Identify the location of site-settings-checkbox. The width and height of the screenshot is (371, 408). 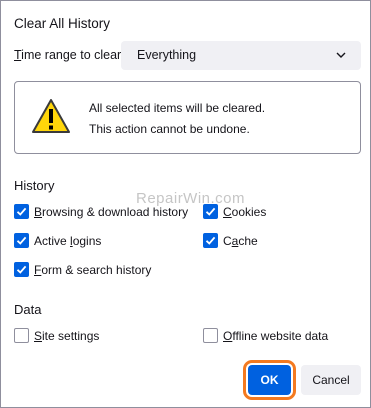
(21, 335).